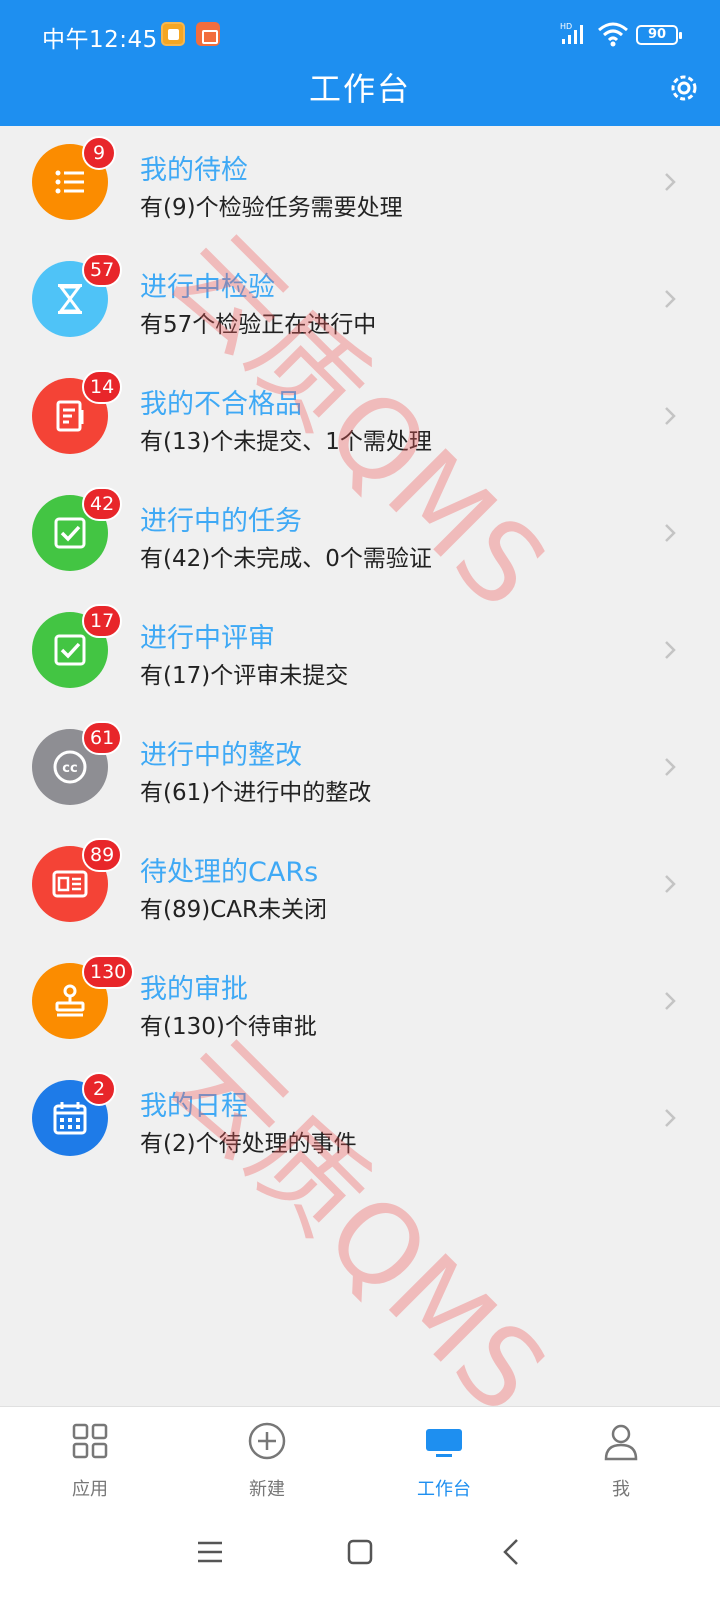 Image resolution: width=720 pixels, height=1600 pixels. Describe the element at coordinates (256, 793) in the screenshot. I see `item-subtitle: 有(61)个进行中的整改` at that location.